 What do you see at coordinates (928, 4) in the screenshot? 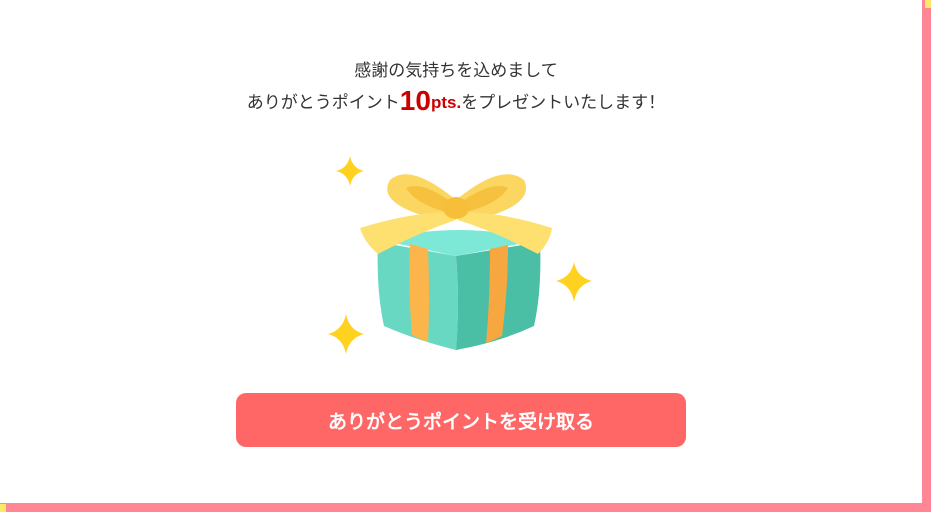
I see `corner-accent-top-right` at bounding box center [928, 4].